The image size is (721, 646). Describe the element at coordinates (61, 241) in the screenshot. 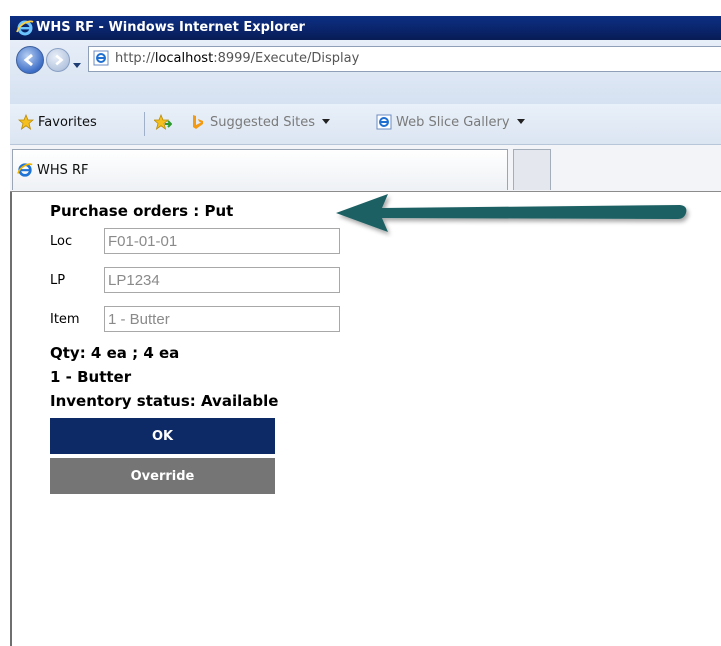

I see `loc-label: Loc` at that location.